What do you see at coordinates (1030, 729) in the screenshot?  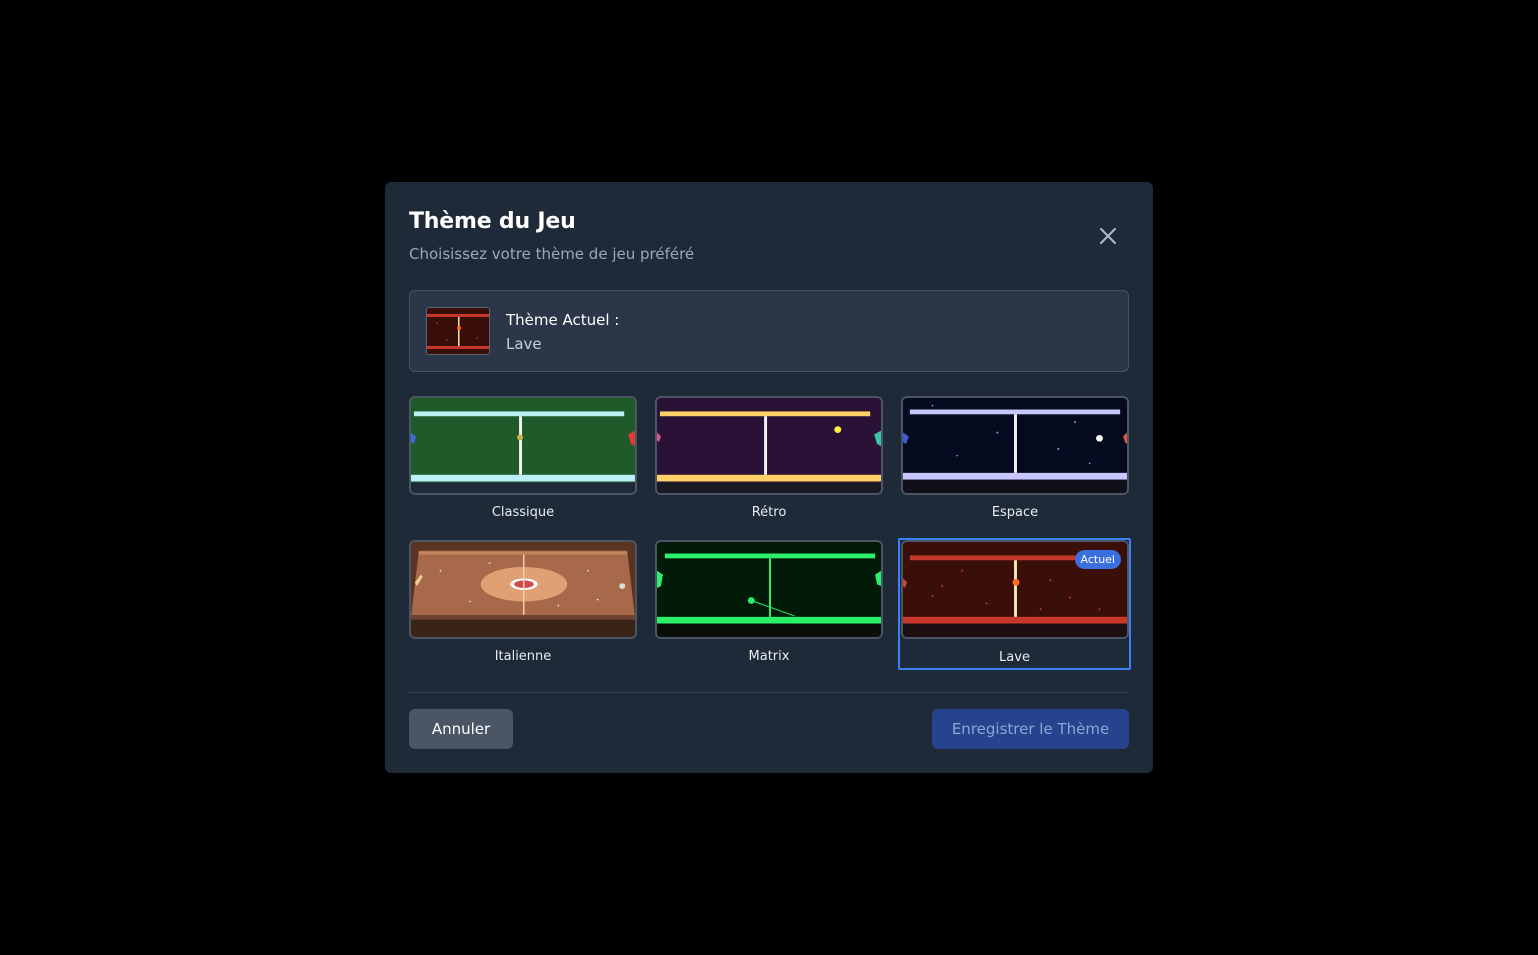 I see `save-theme-button: Enregistrer le Thème` at bounding box center [1030, 729].